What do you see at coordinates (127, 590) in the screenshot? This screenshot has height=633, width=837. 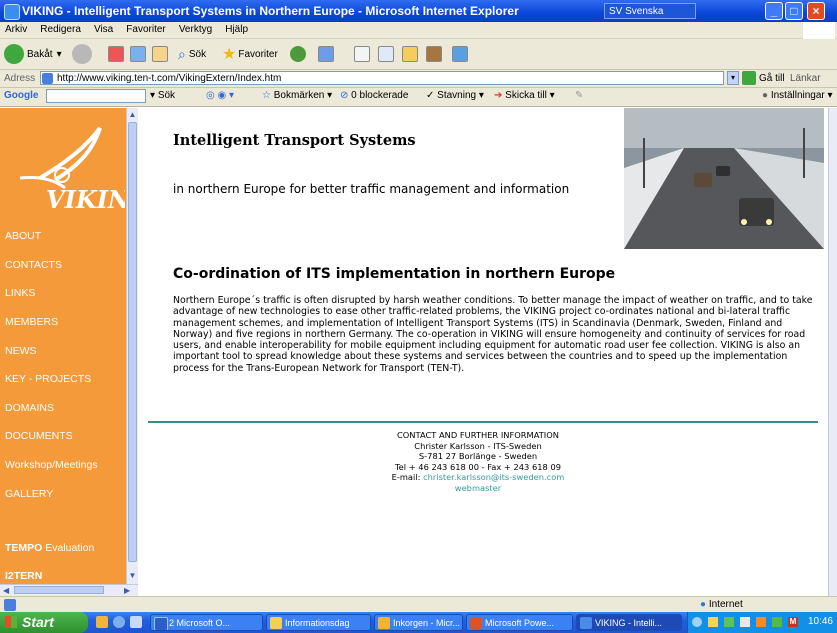 I see `scroll-right-icon: ▶` at bounding box center [127, 590].